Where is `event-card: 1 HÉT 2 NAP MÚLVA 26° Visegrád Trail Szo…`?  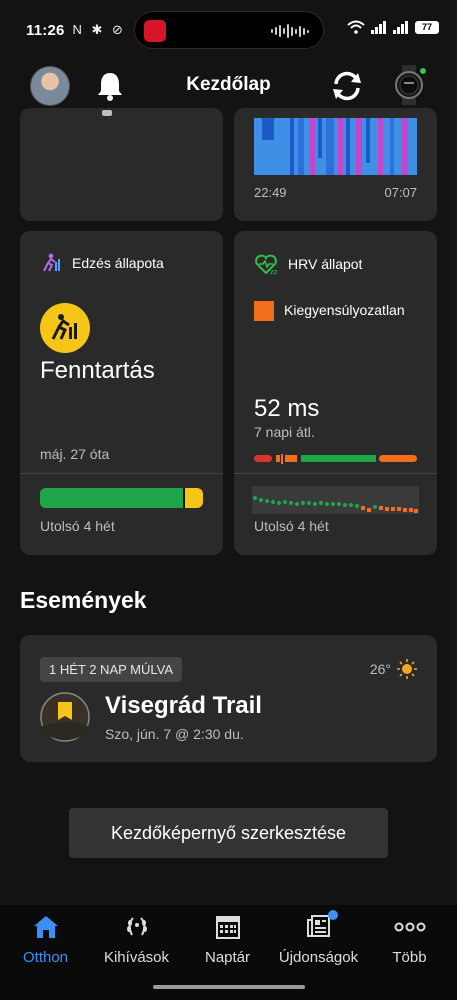
event-card: 1 HÉT 2 NAP MÚLVA 26° Visegrád Trail Szo… is located at coordinates (228, 698).